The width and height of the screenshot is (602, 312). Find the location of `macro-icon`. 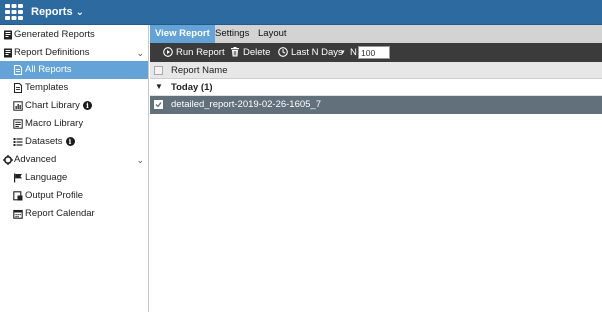

macro-icon is located at coordinates (18, 124).